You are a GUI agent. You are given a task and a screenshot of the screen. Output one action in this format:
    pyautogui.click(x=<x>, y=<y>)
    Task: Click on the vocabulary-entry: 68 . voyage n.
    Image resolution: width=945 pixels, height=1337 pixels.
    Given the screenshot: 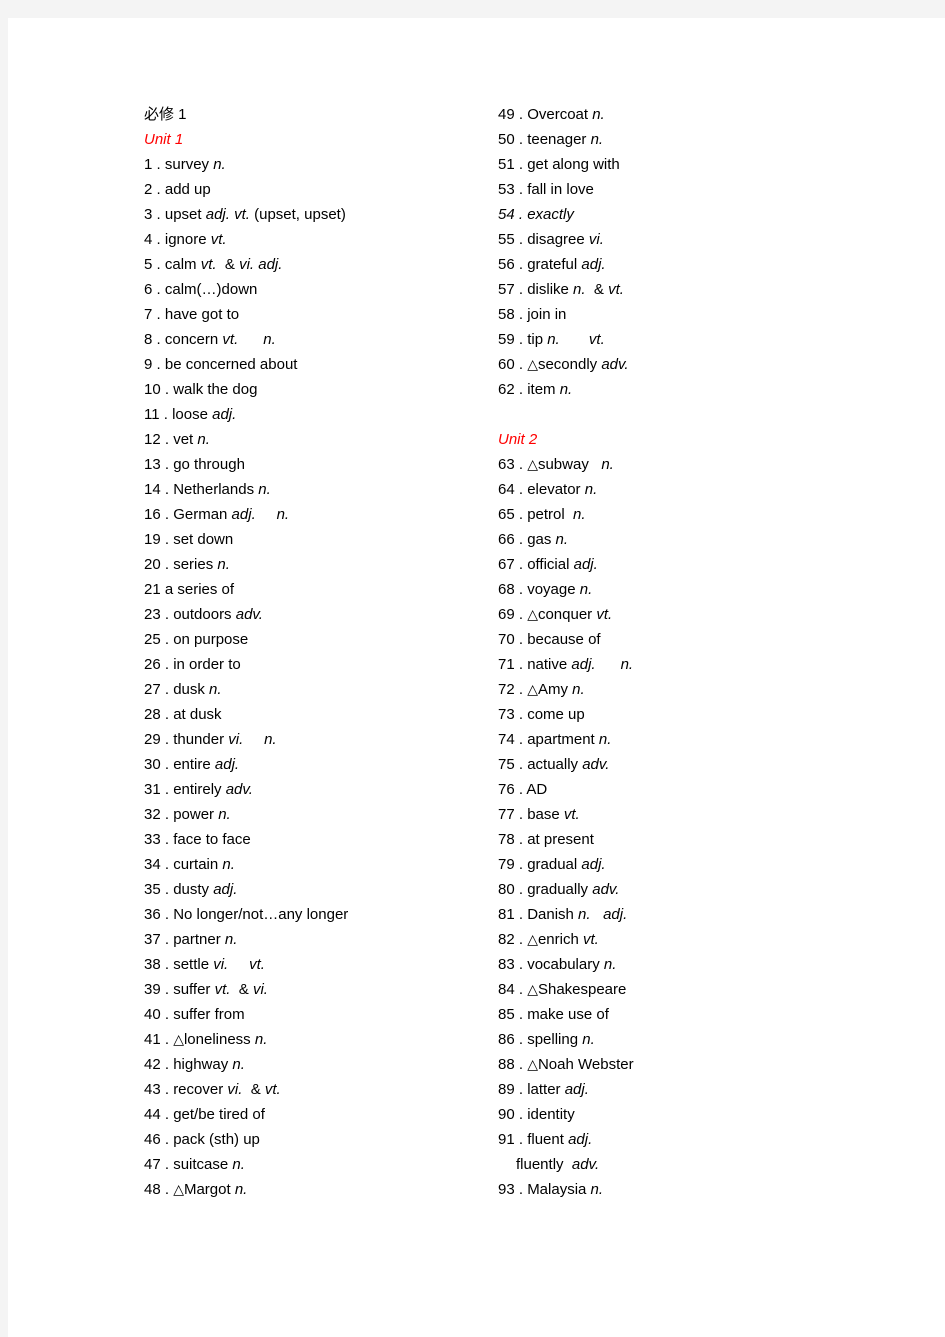 What is the action you would take?
    pyautogui.click(x=678, y=589)
    